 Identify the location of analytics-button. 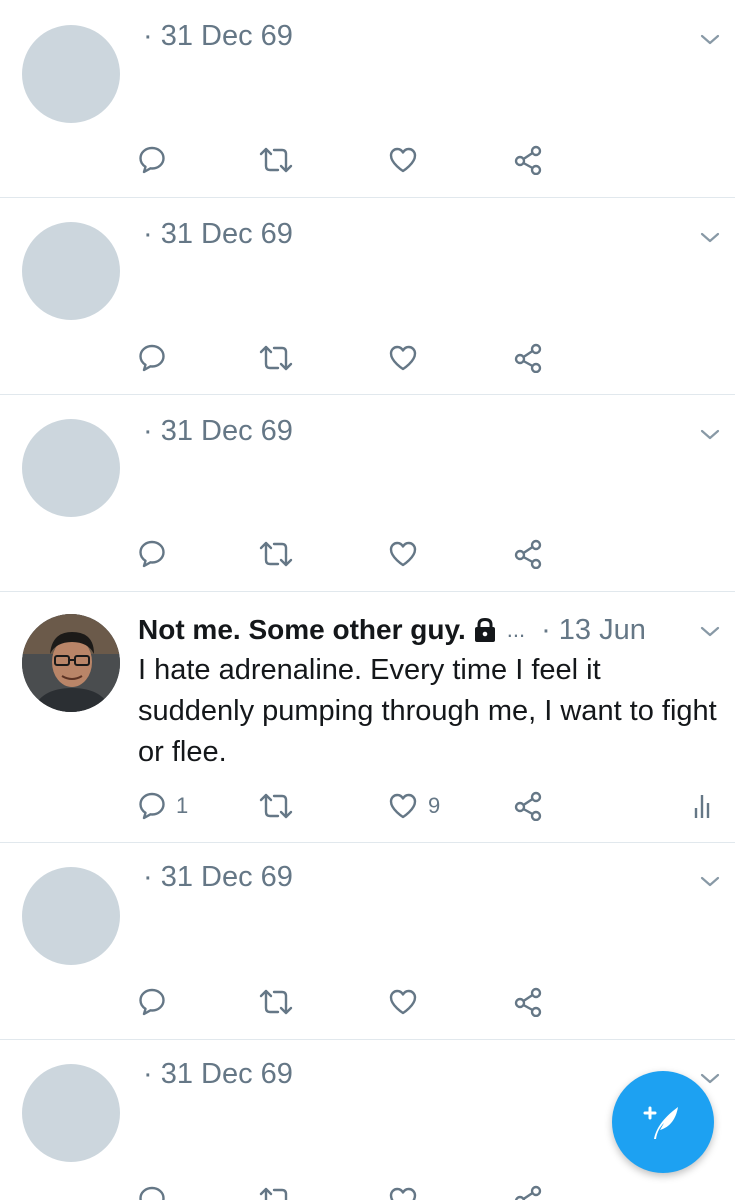
(704, 806).